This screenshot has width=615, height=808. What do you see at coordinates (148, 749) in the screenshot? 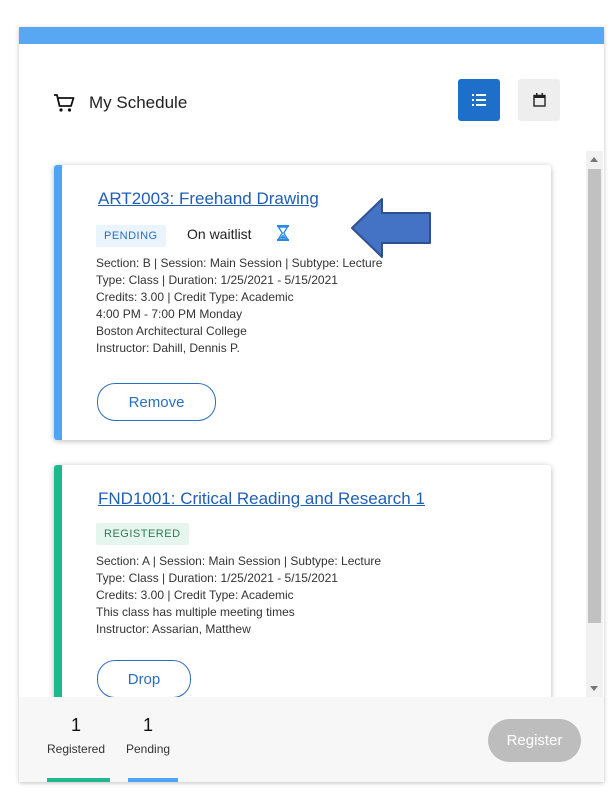
I see `pending-label: Pending` at bounding box center [148, 749].